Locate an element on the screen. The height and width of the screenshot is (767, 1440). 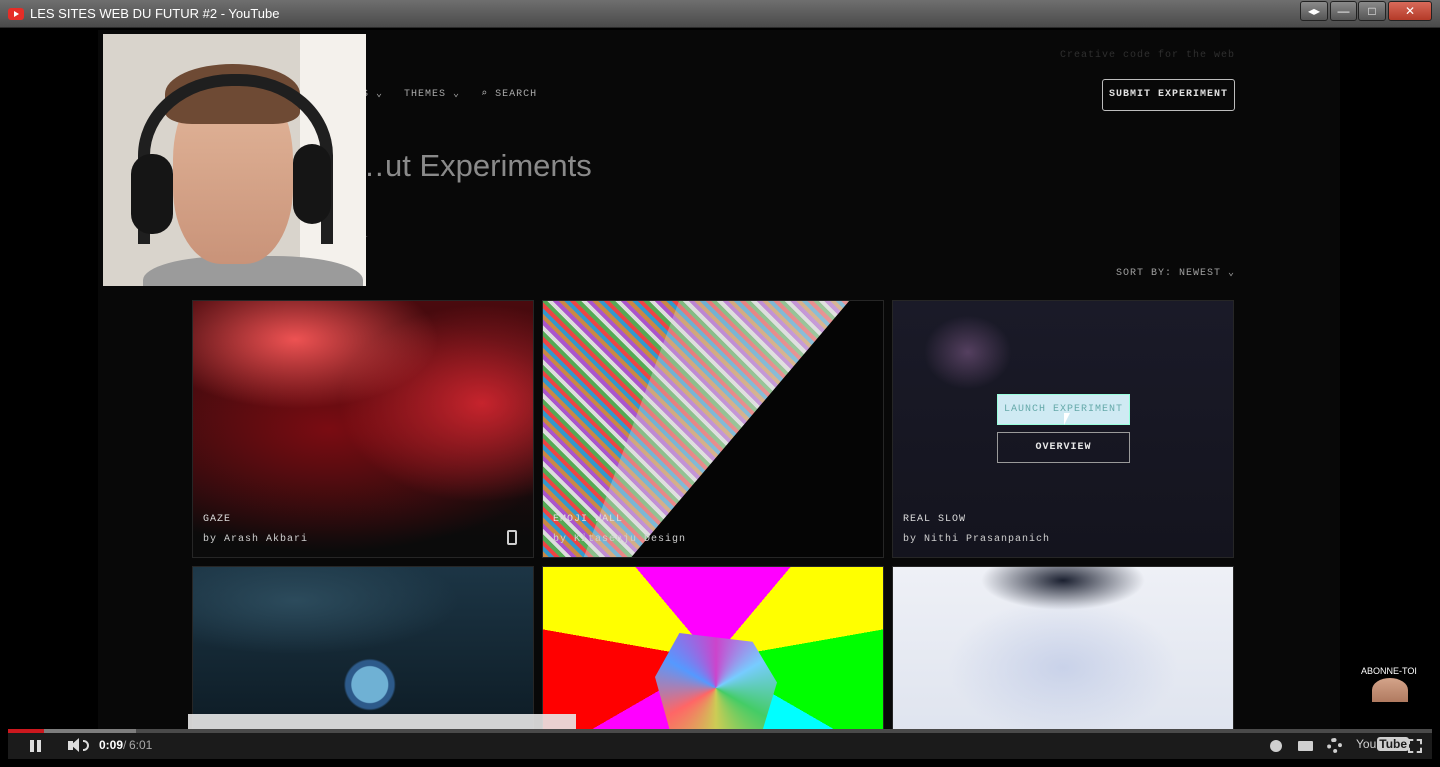
brand-you: You is located at coordinates (1366, 744).